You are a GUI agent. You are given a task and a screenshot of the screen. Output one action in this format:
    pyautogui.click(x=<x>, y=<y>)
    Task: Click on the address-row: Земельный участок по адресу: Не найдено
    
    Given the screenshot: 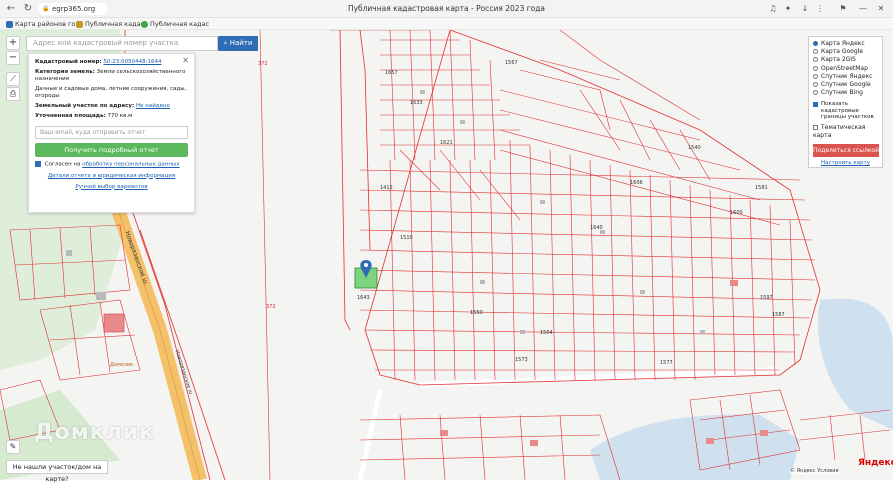 What is the action you would take?
    pyautogui.click(x=111, y=106)
    